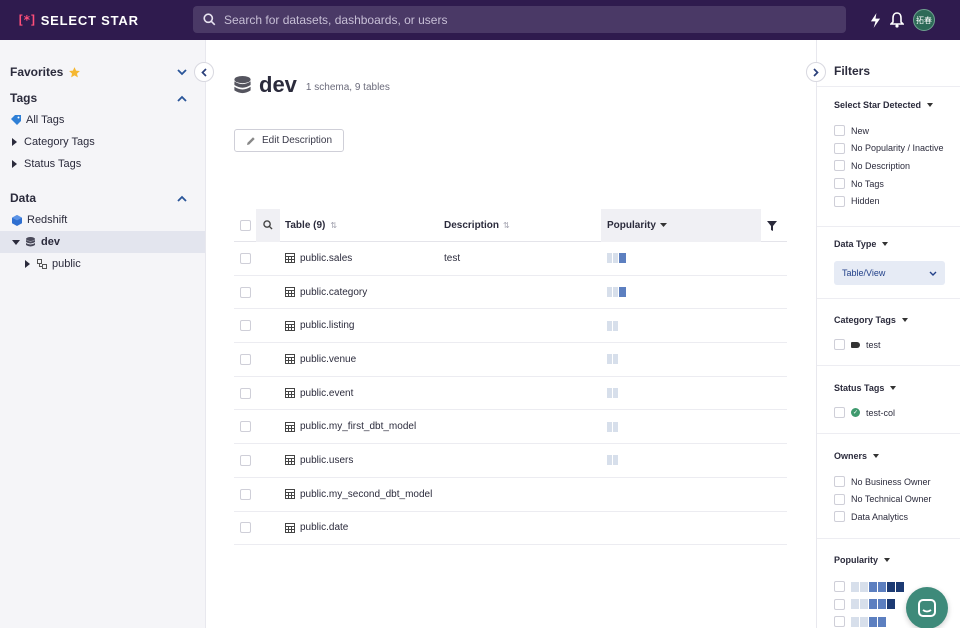 The image size is (960, 628). I want to click on table-header: Table (9) ⇅ Description ⇅ Popularity, so click(510, 225).